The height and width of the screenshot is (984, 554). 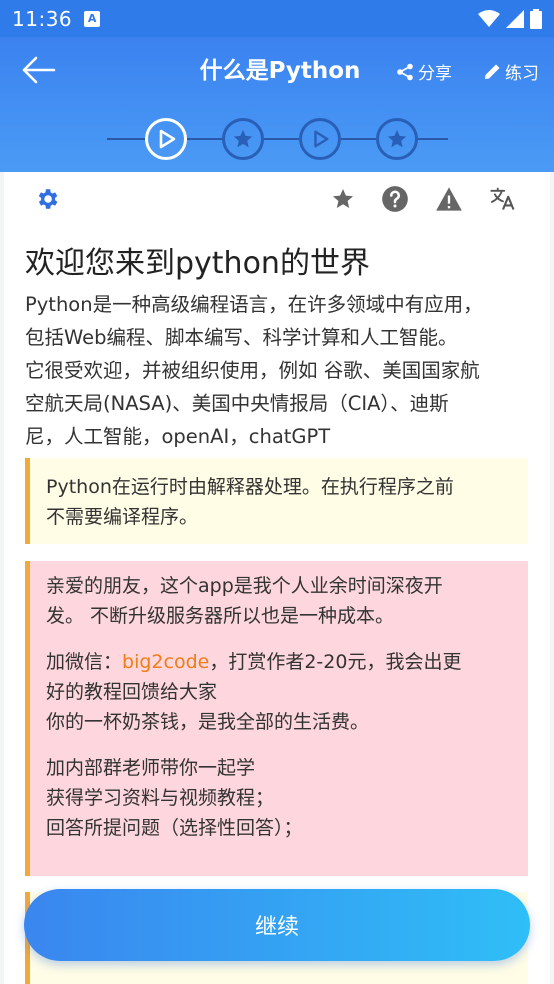 What do you see at coordinates (405, 71) in the screenshot?
I see `share-icon` at bounding box center [405, 71].